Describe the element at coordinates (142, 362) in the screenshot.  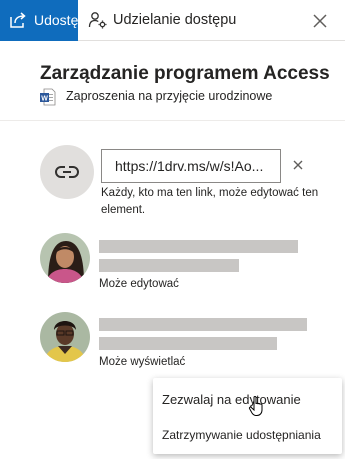
I see `person-2-permission: Może wyświetlać` at that location.